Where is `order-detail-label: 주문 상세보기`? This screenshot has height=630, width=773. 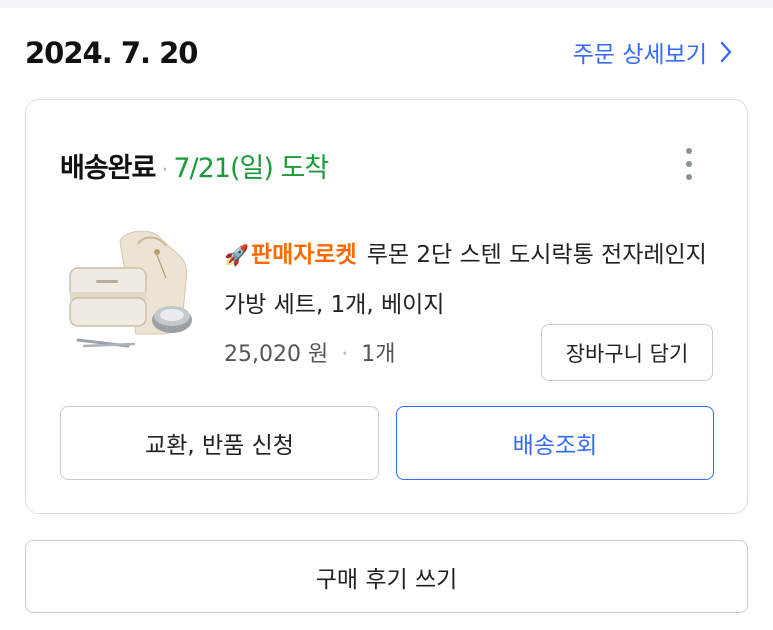
order-detail-label: 주문 상세보기 is located at coordinates (639, 55).